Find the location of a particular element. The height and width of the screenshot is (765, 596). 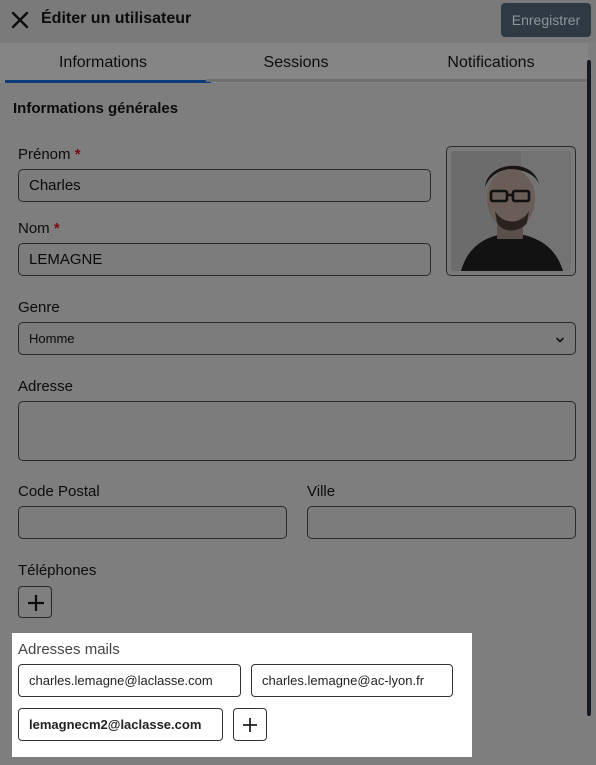

firstname-value: Charles is located at coordinates (55, 185).